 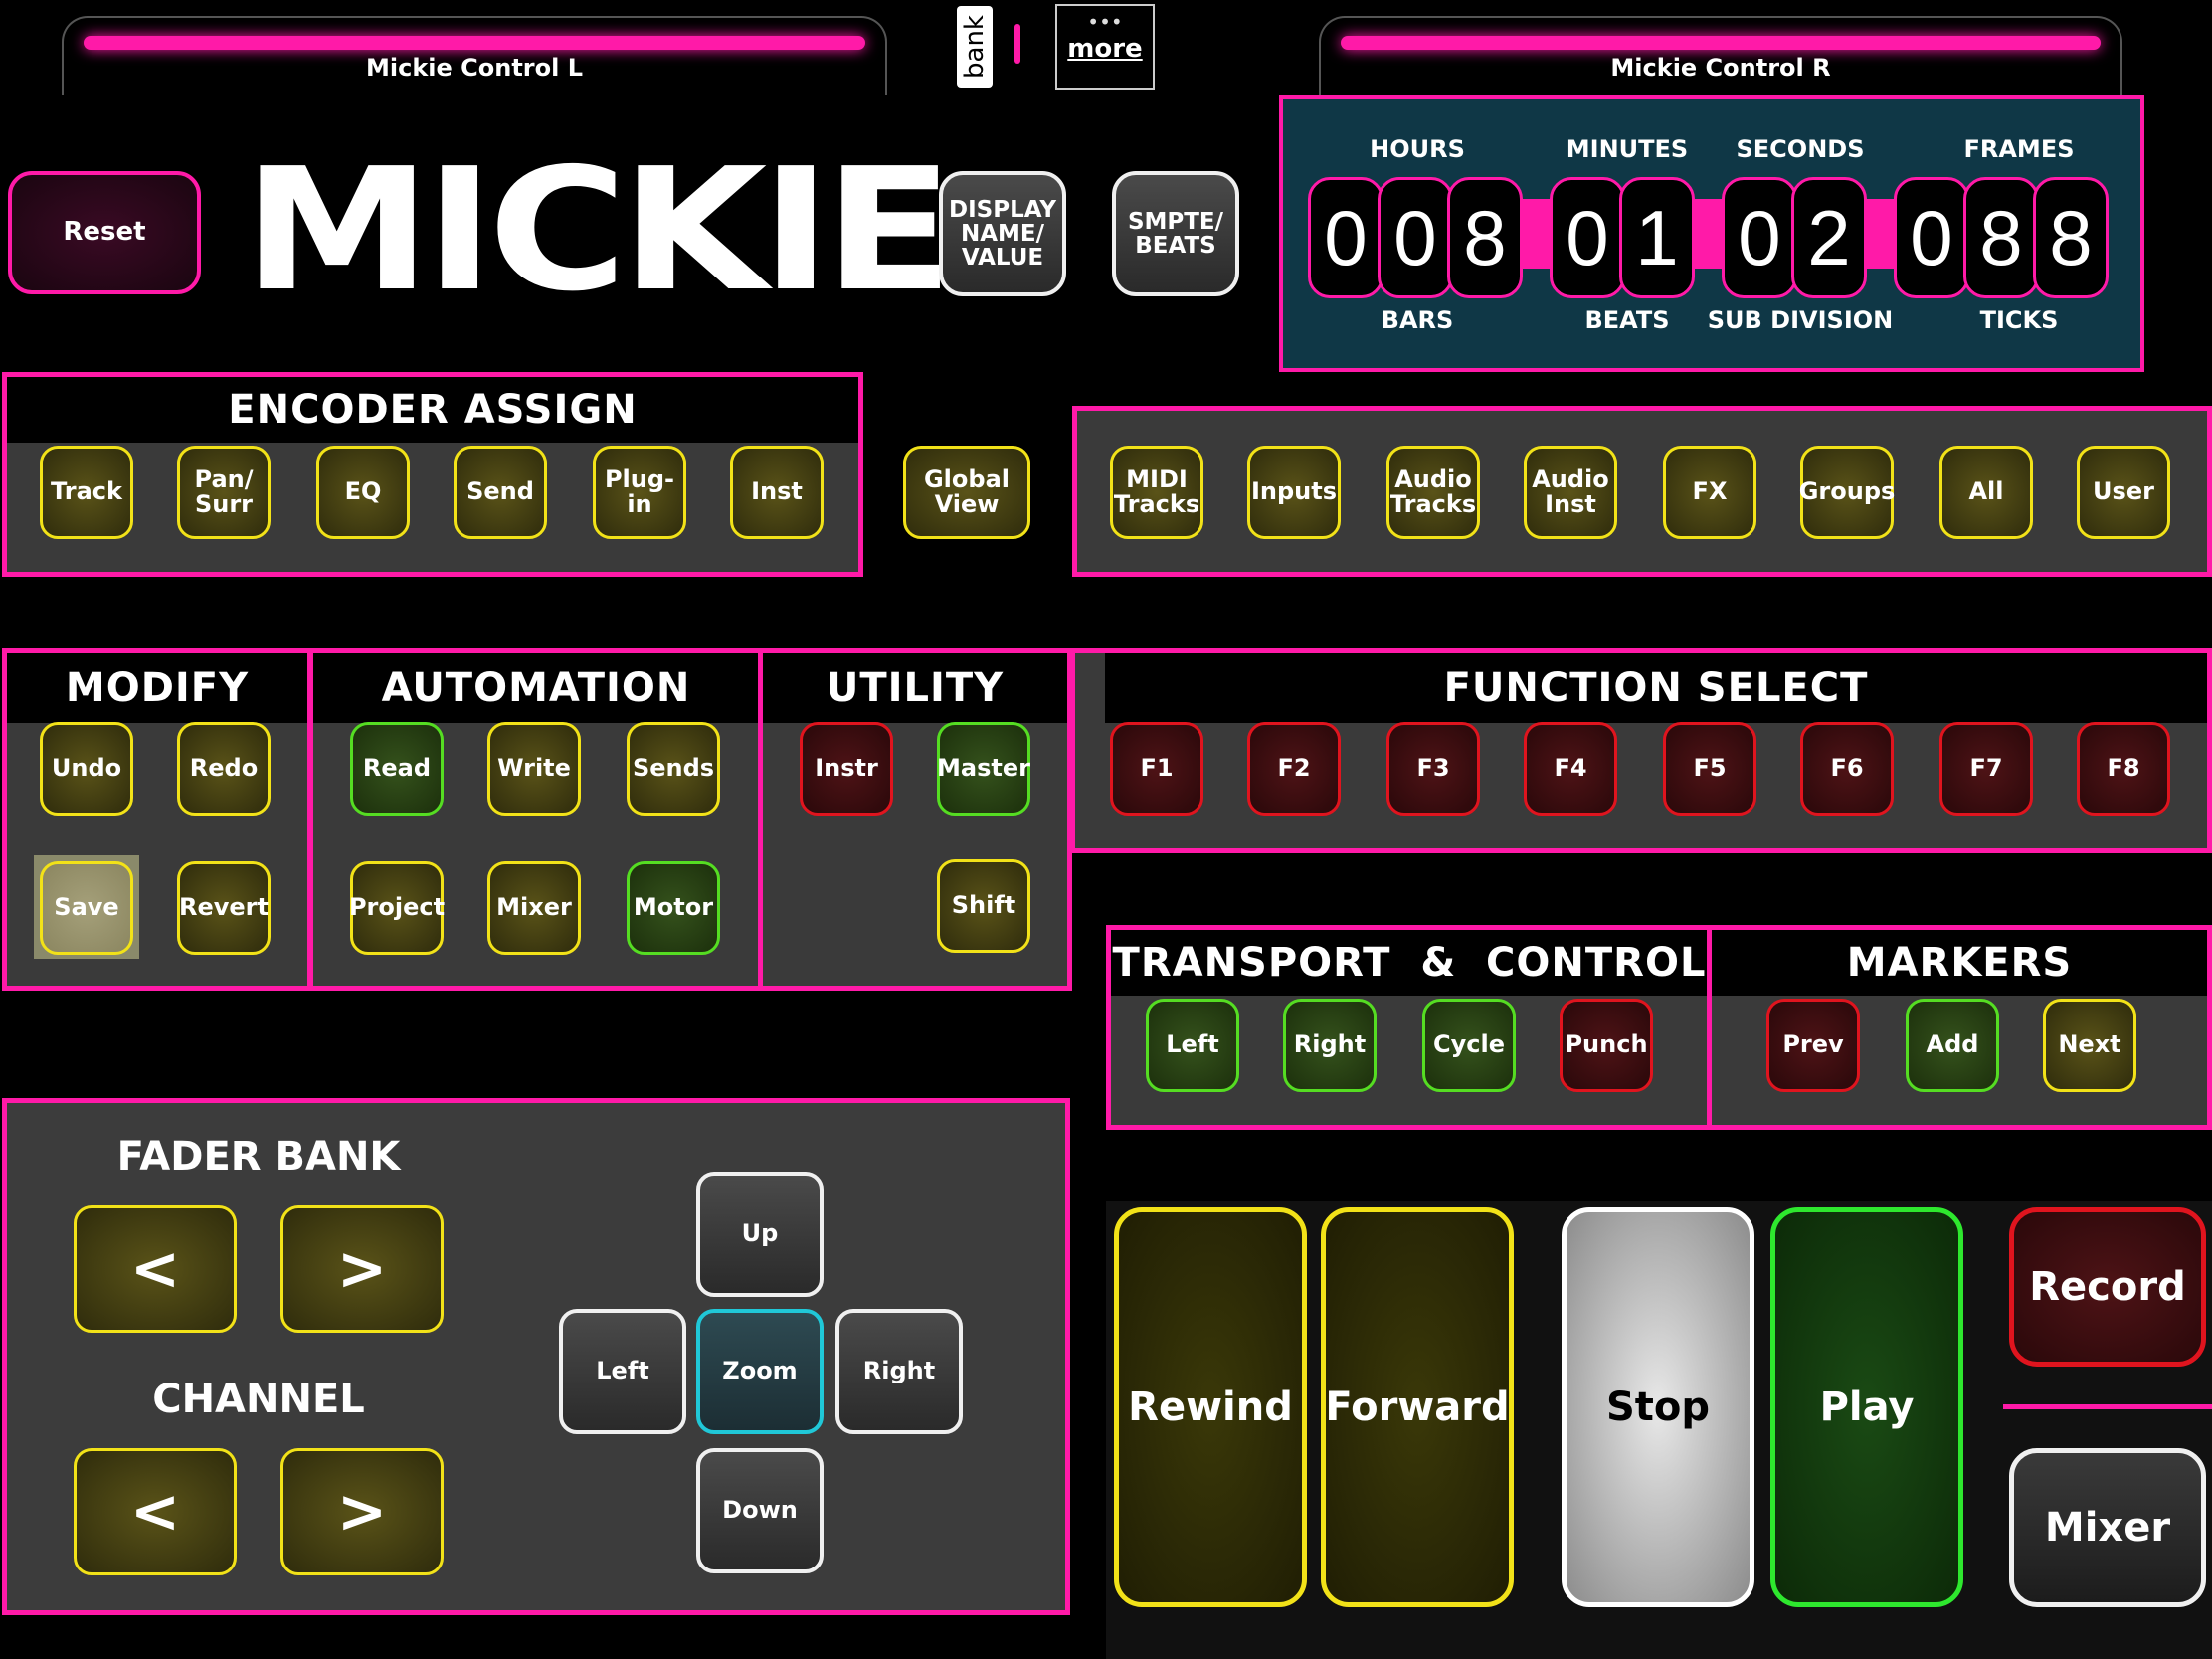 I want to click on bank-button: bank, so click(x=975, y=47).